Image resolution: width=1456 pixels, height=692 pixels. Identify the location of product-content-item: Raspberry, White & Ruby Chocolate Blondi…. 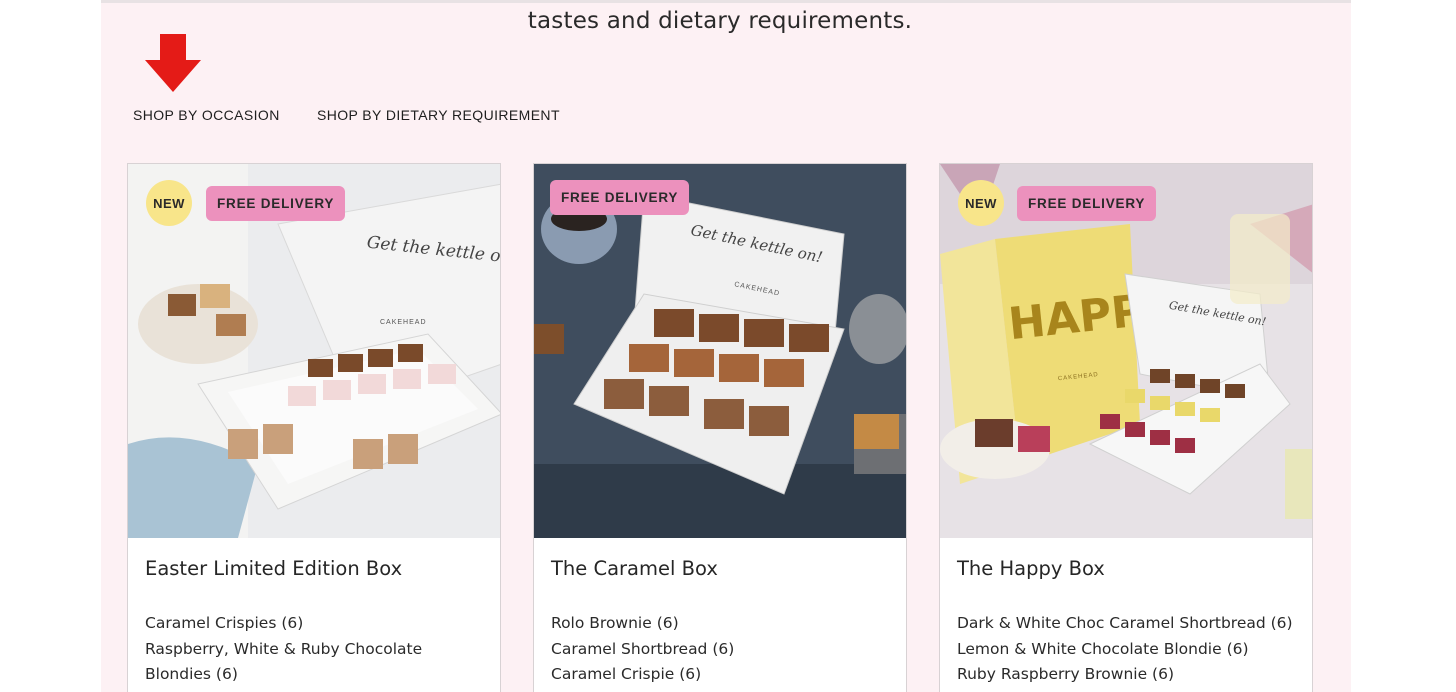
(284, 661).